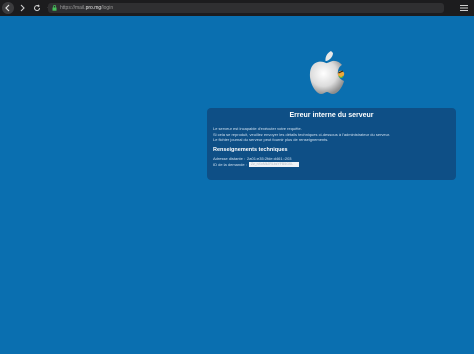 The image size is (474, 354). Describe the element at coordinates (230, 164) in the screenshot. I see `request-id-label: ID de la demande :` at that location.